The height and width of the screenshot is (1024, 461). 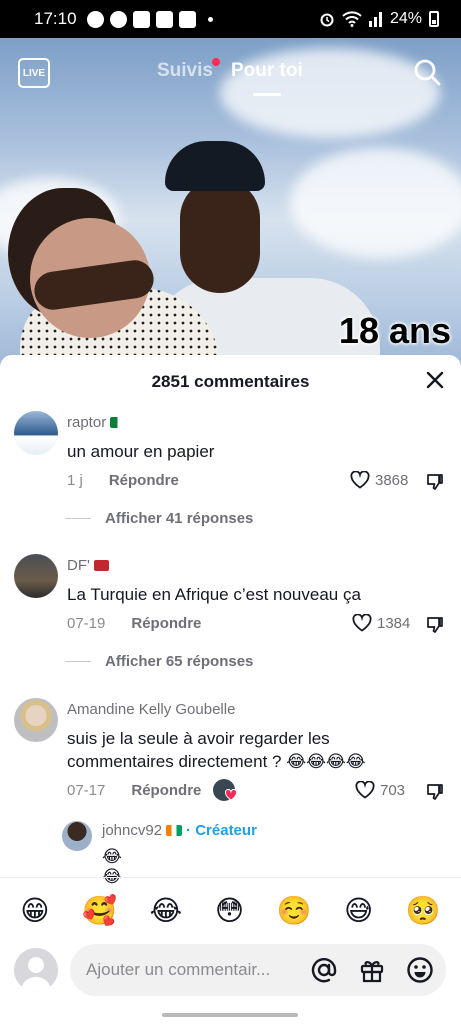 What do you see at coordinates (132, 830) in the screenshot?
I see `username-text: johncv92` at bounding box center [132, 830].